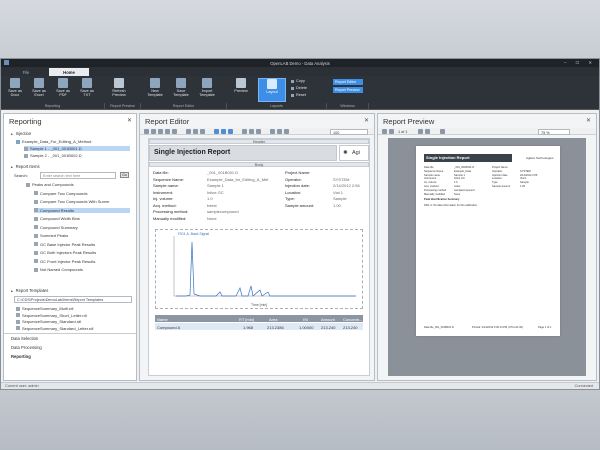 The width and height of the screenshot is (600, 450). Describe the element at coordinates (58, 269) in the screenshot. I see `list-item: Not Named Compounds` at that location.